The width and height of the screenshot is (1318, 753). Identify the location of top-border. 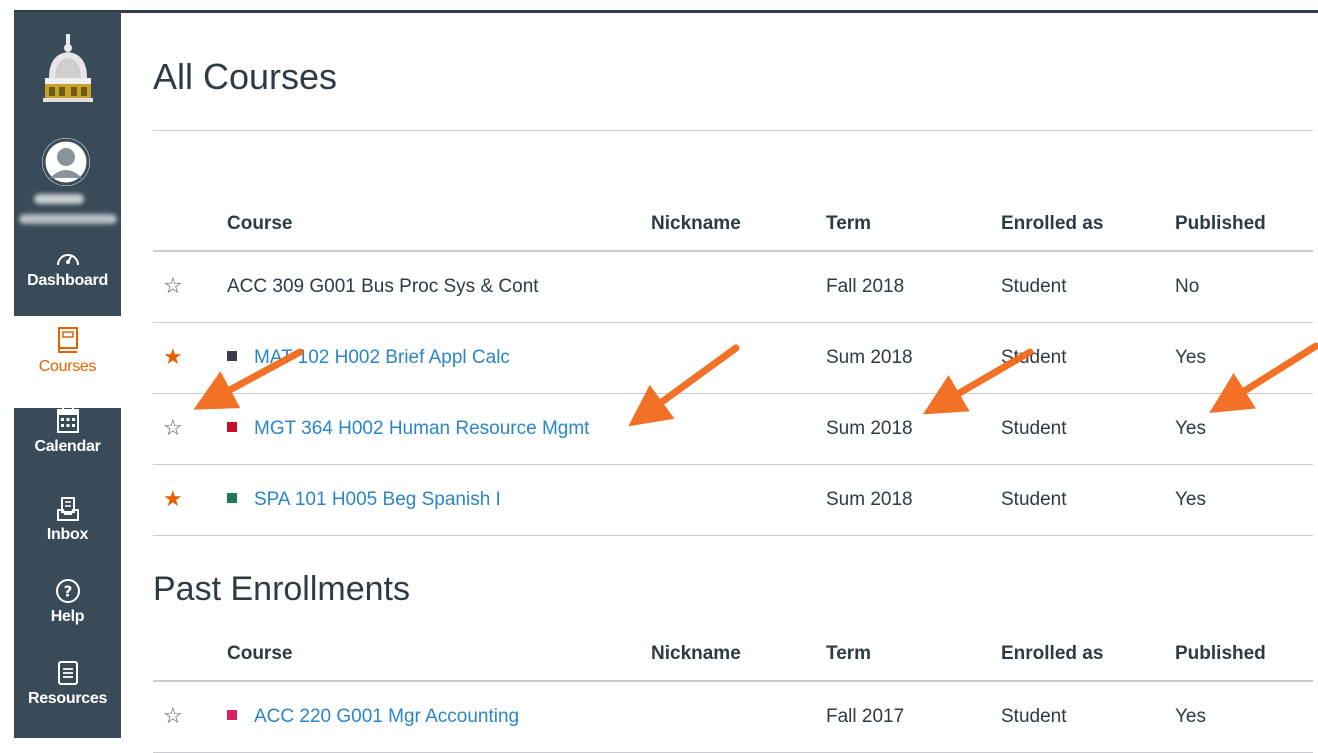
(659, 6).